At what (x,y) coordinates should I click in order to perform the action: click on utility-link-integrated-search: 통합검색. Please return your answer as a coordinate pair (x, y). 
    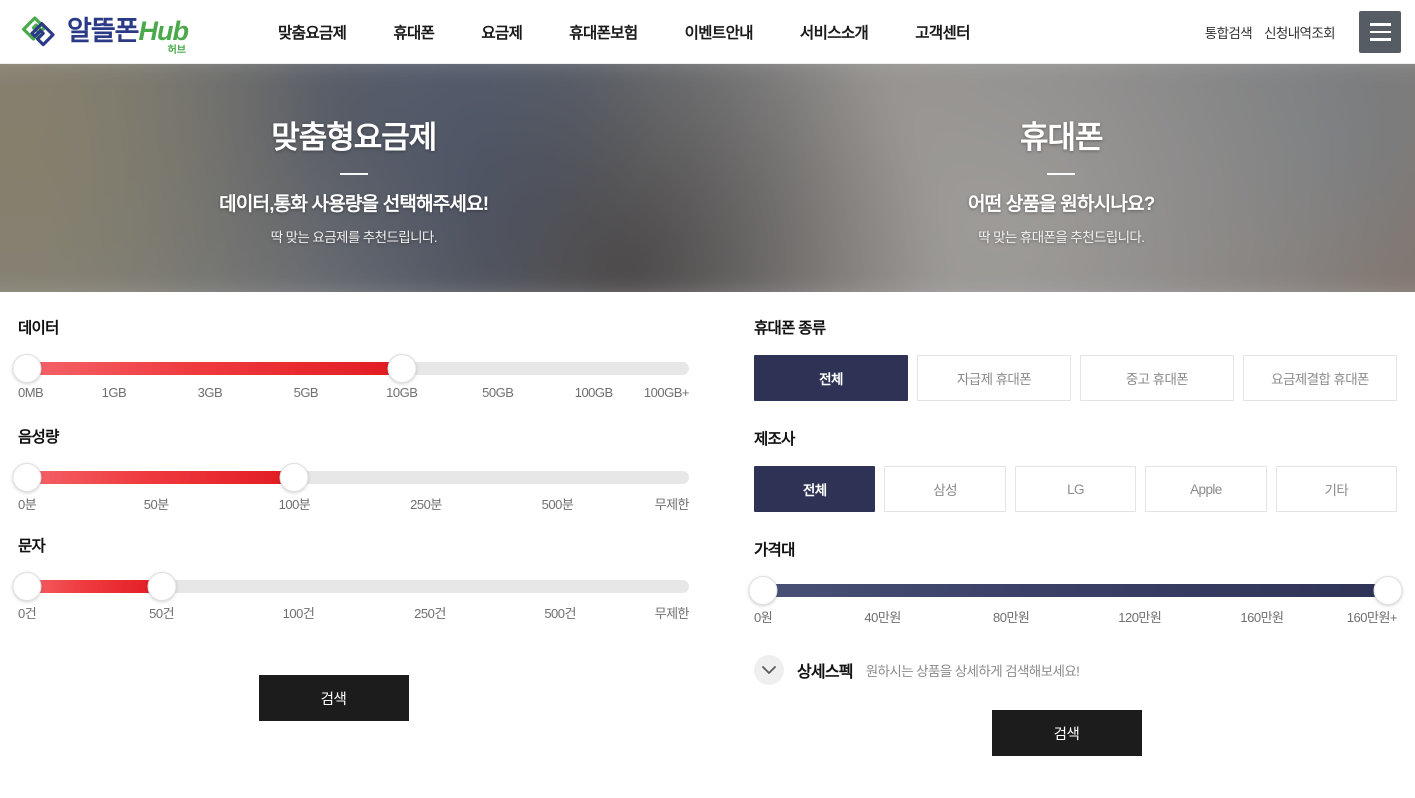
    Looking at the image, I should click on (1229, 32).